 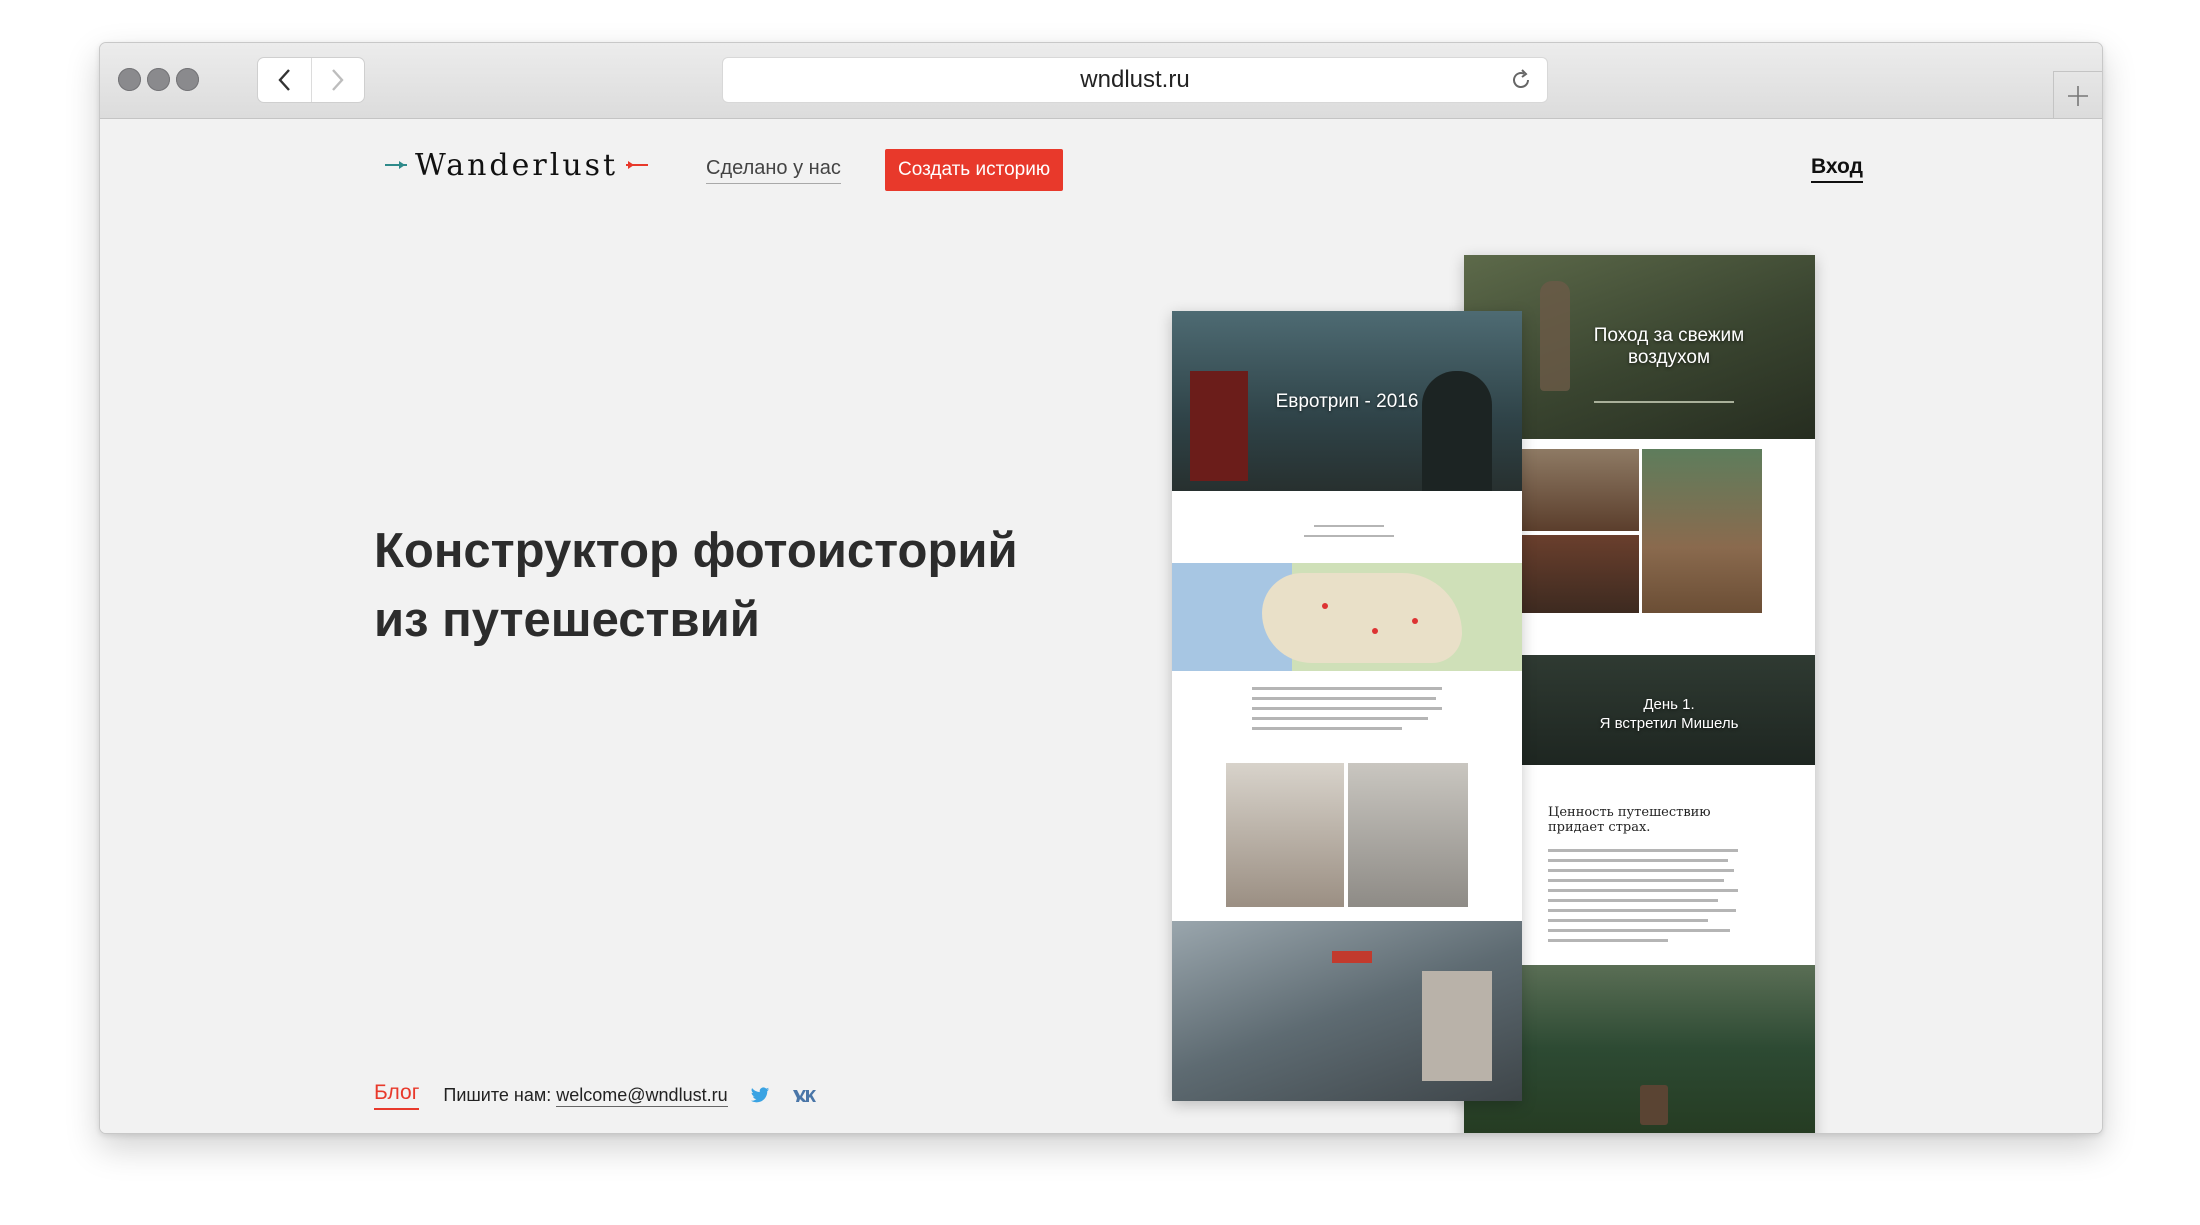 I want to click on hero-line-1: Конструктор фотоисторий, so click(x=696, y=551).